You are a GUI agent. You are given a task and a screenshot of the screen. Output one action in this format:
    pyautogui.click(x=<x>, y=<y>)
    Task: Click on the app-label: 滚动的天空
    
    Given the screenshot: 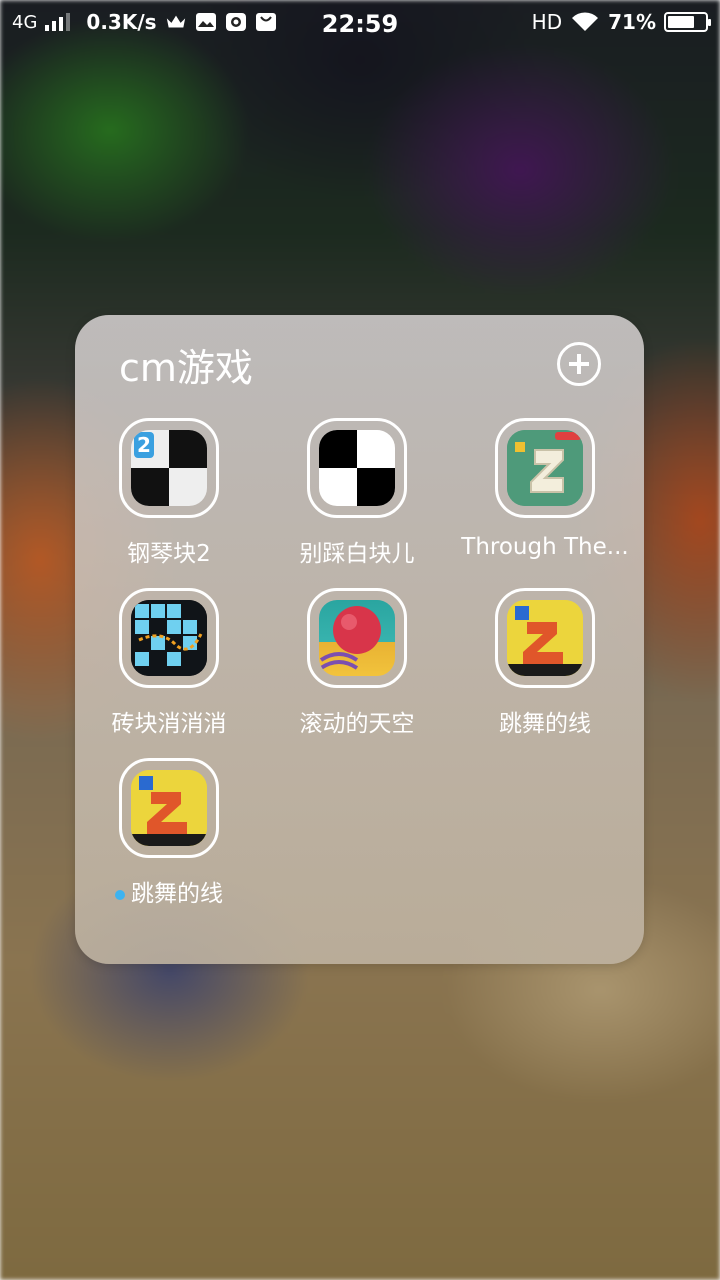 What is the action you would take?
    pyautogui.click(x=357, y=724)
    